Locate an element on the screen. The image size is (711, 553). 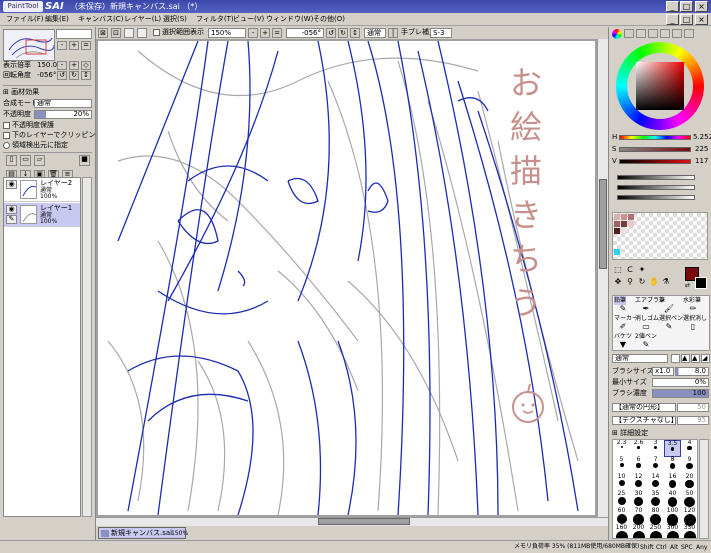
mixer-mode-icon is located at coordinates (653, 33).